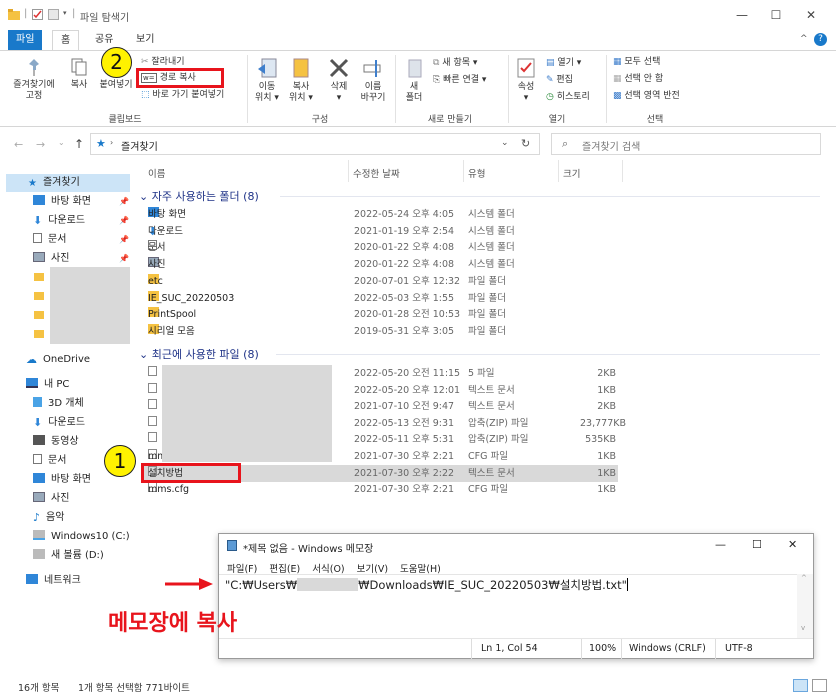 The height and width of the screenshot is (698, 836). What do you see at coordinates (25, 40) in the screenshot?
I see `tab-file: 파일` at bounding box center [25, 40].